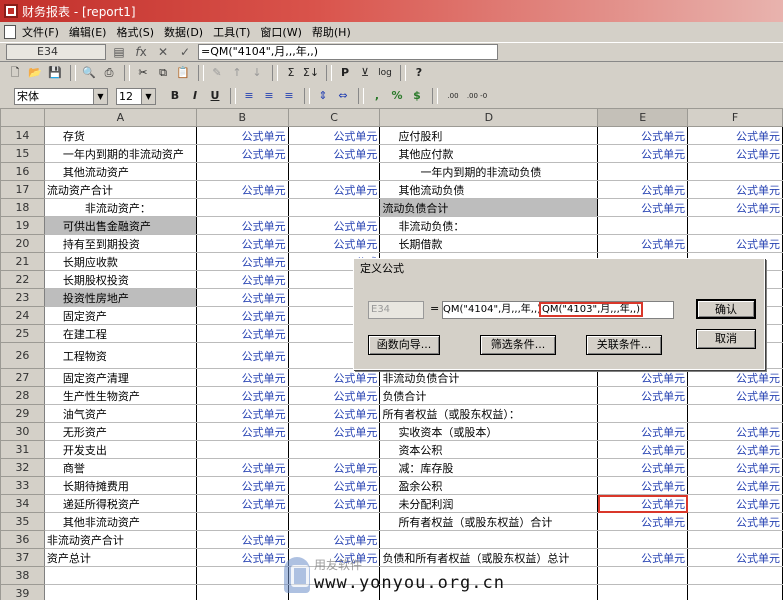  I want to click on row-header: 23, so click(22, 297).